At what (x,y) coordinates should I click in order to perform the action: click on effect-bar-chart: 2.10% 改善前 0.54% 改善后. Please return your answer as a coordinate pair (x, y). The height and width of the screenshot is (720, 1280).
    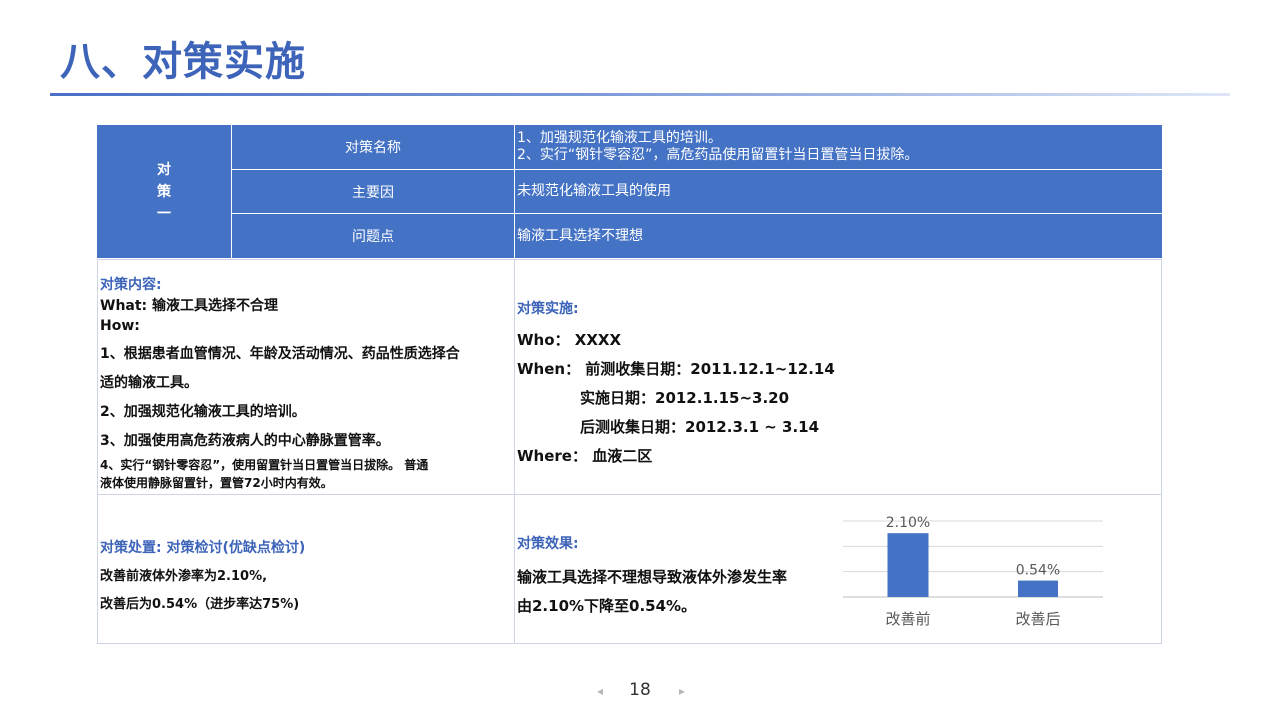
    Looking at the image, I should click on (973, 571).